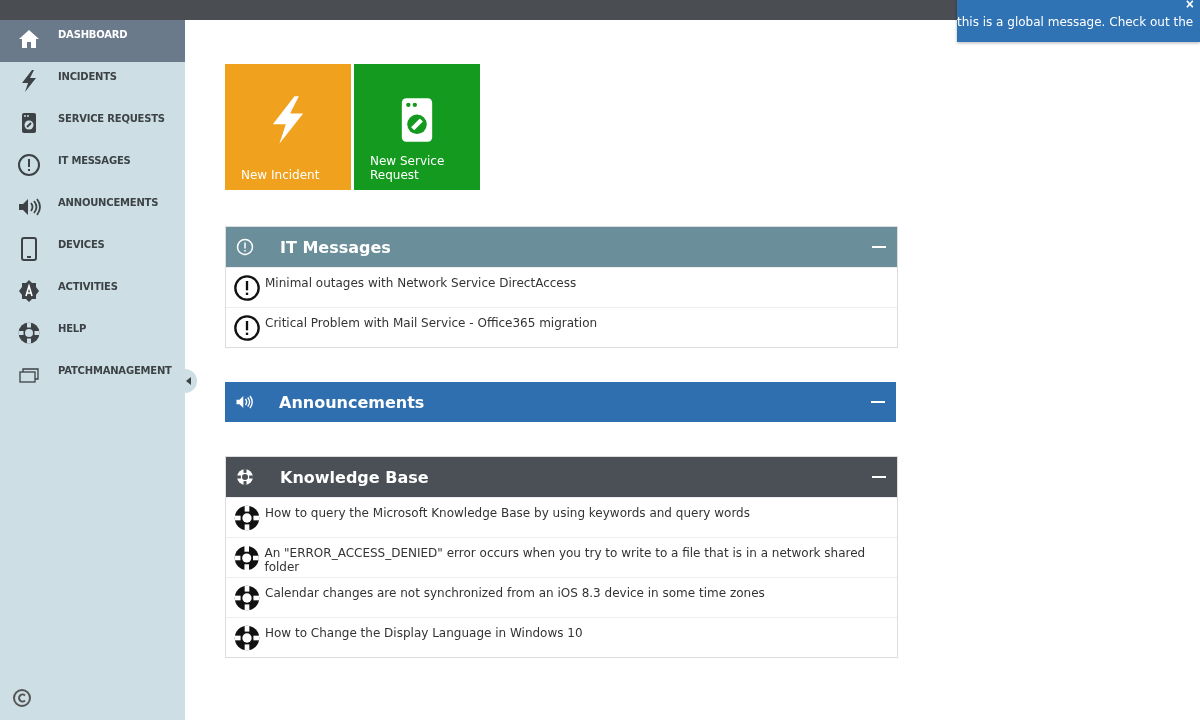 The width and height of the screenshot is (1200, 720). What do you see at coordinates (92, 41) in the screenshot?
I see `sidebar-item: DASHBOARD` at bounding box center [92, 41].